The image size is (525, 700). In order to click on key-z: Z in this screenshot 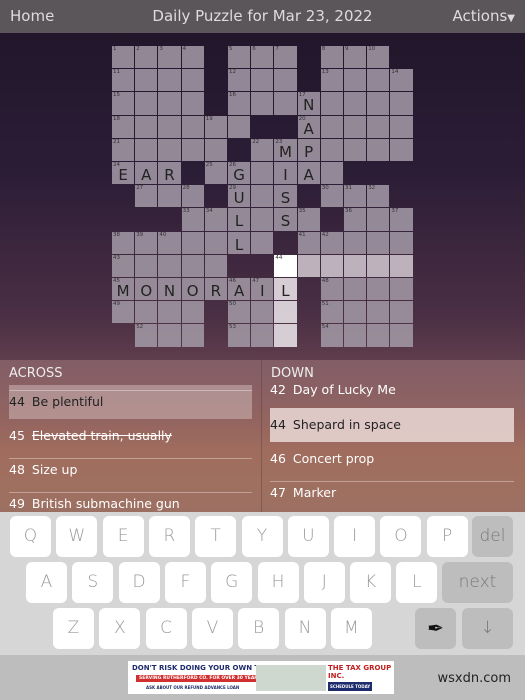, I will do `click(73, 628)`.